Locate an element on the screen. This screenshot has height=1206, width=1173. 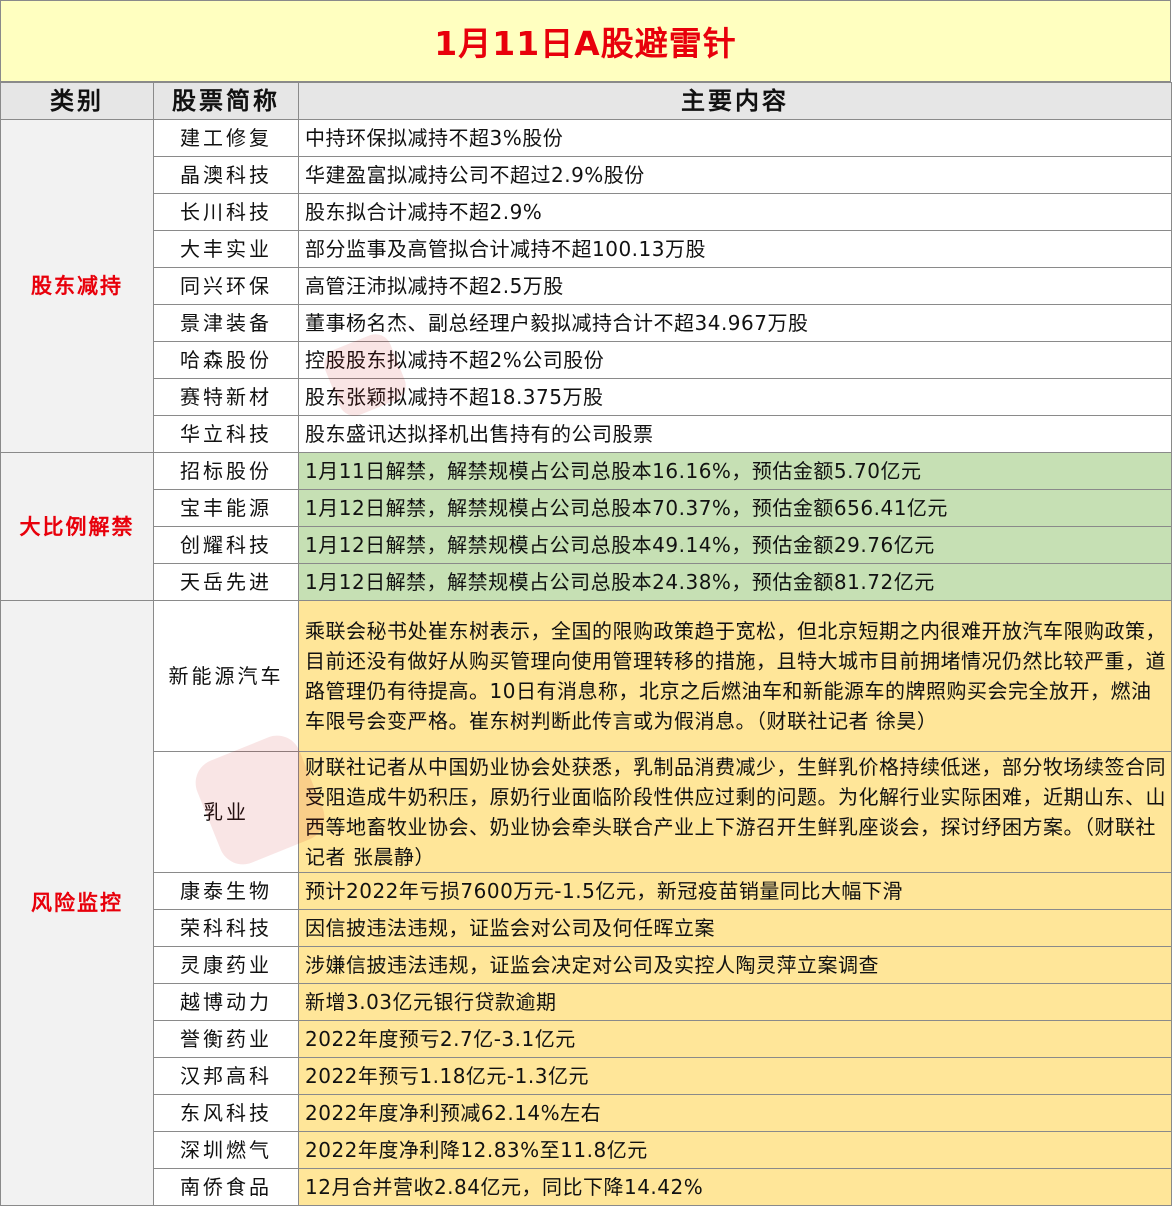
content-cell: 2022年度预亏2.7亿-3.1亿元 is located at coordinates (735, 1039).